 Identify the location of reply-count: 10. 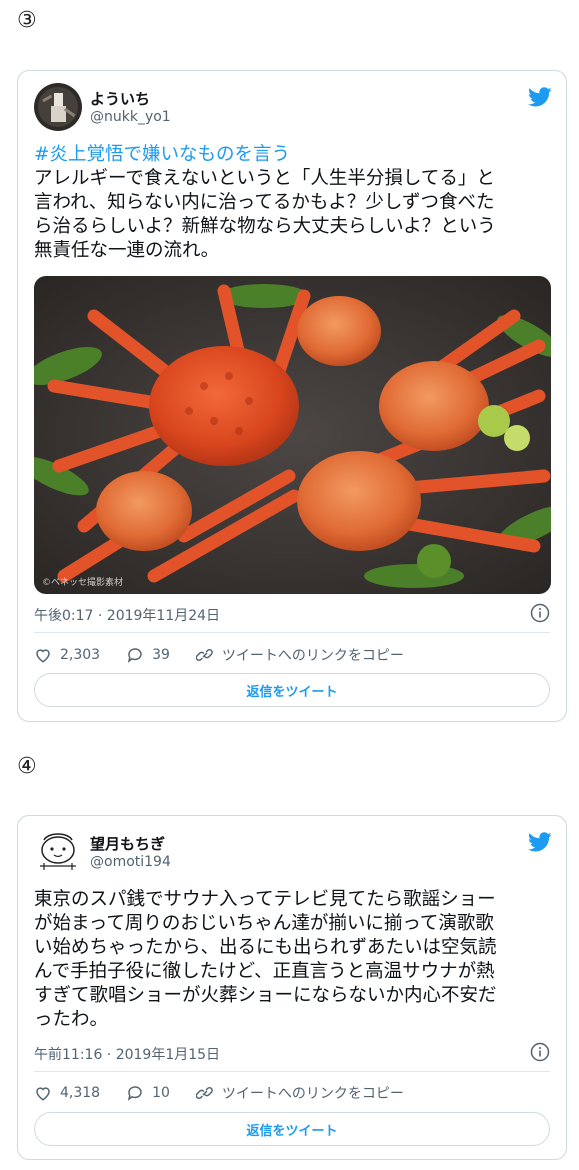
(161, 1093).